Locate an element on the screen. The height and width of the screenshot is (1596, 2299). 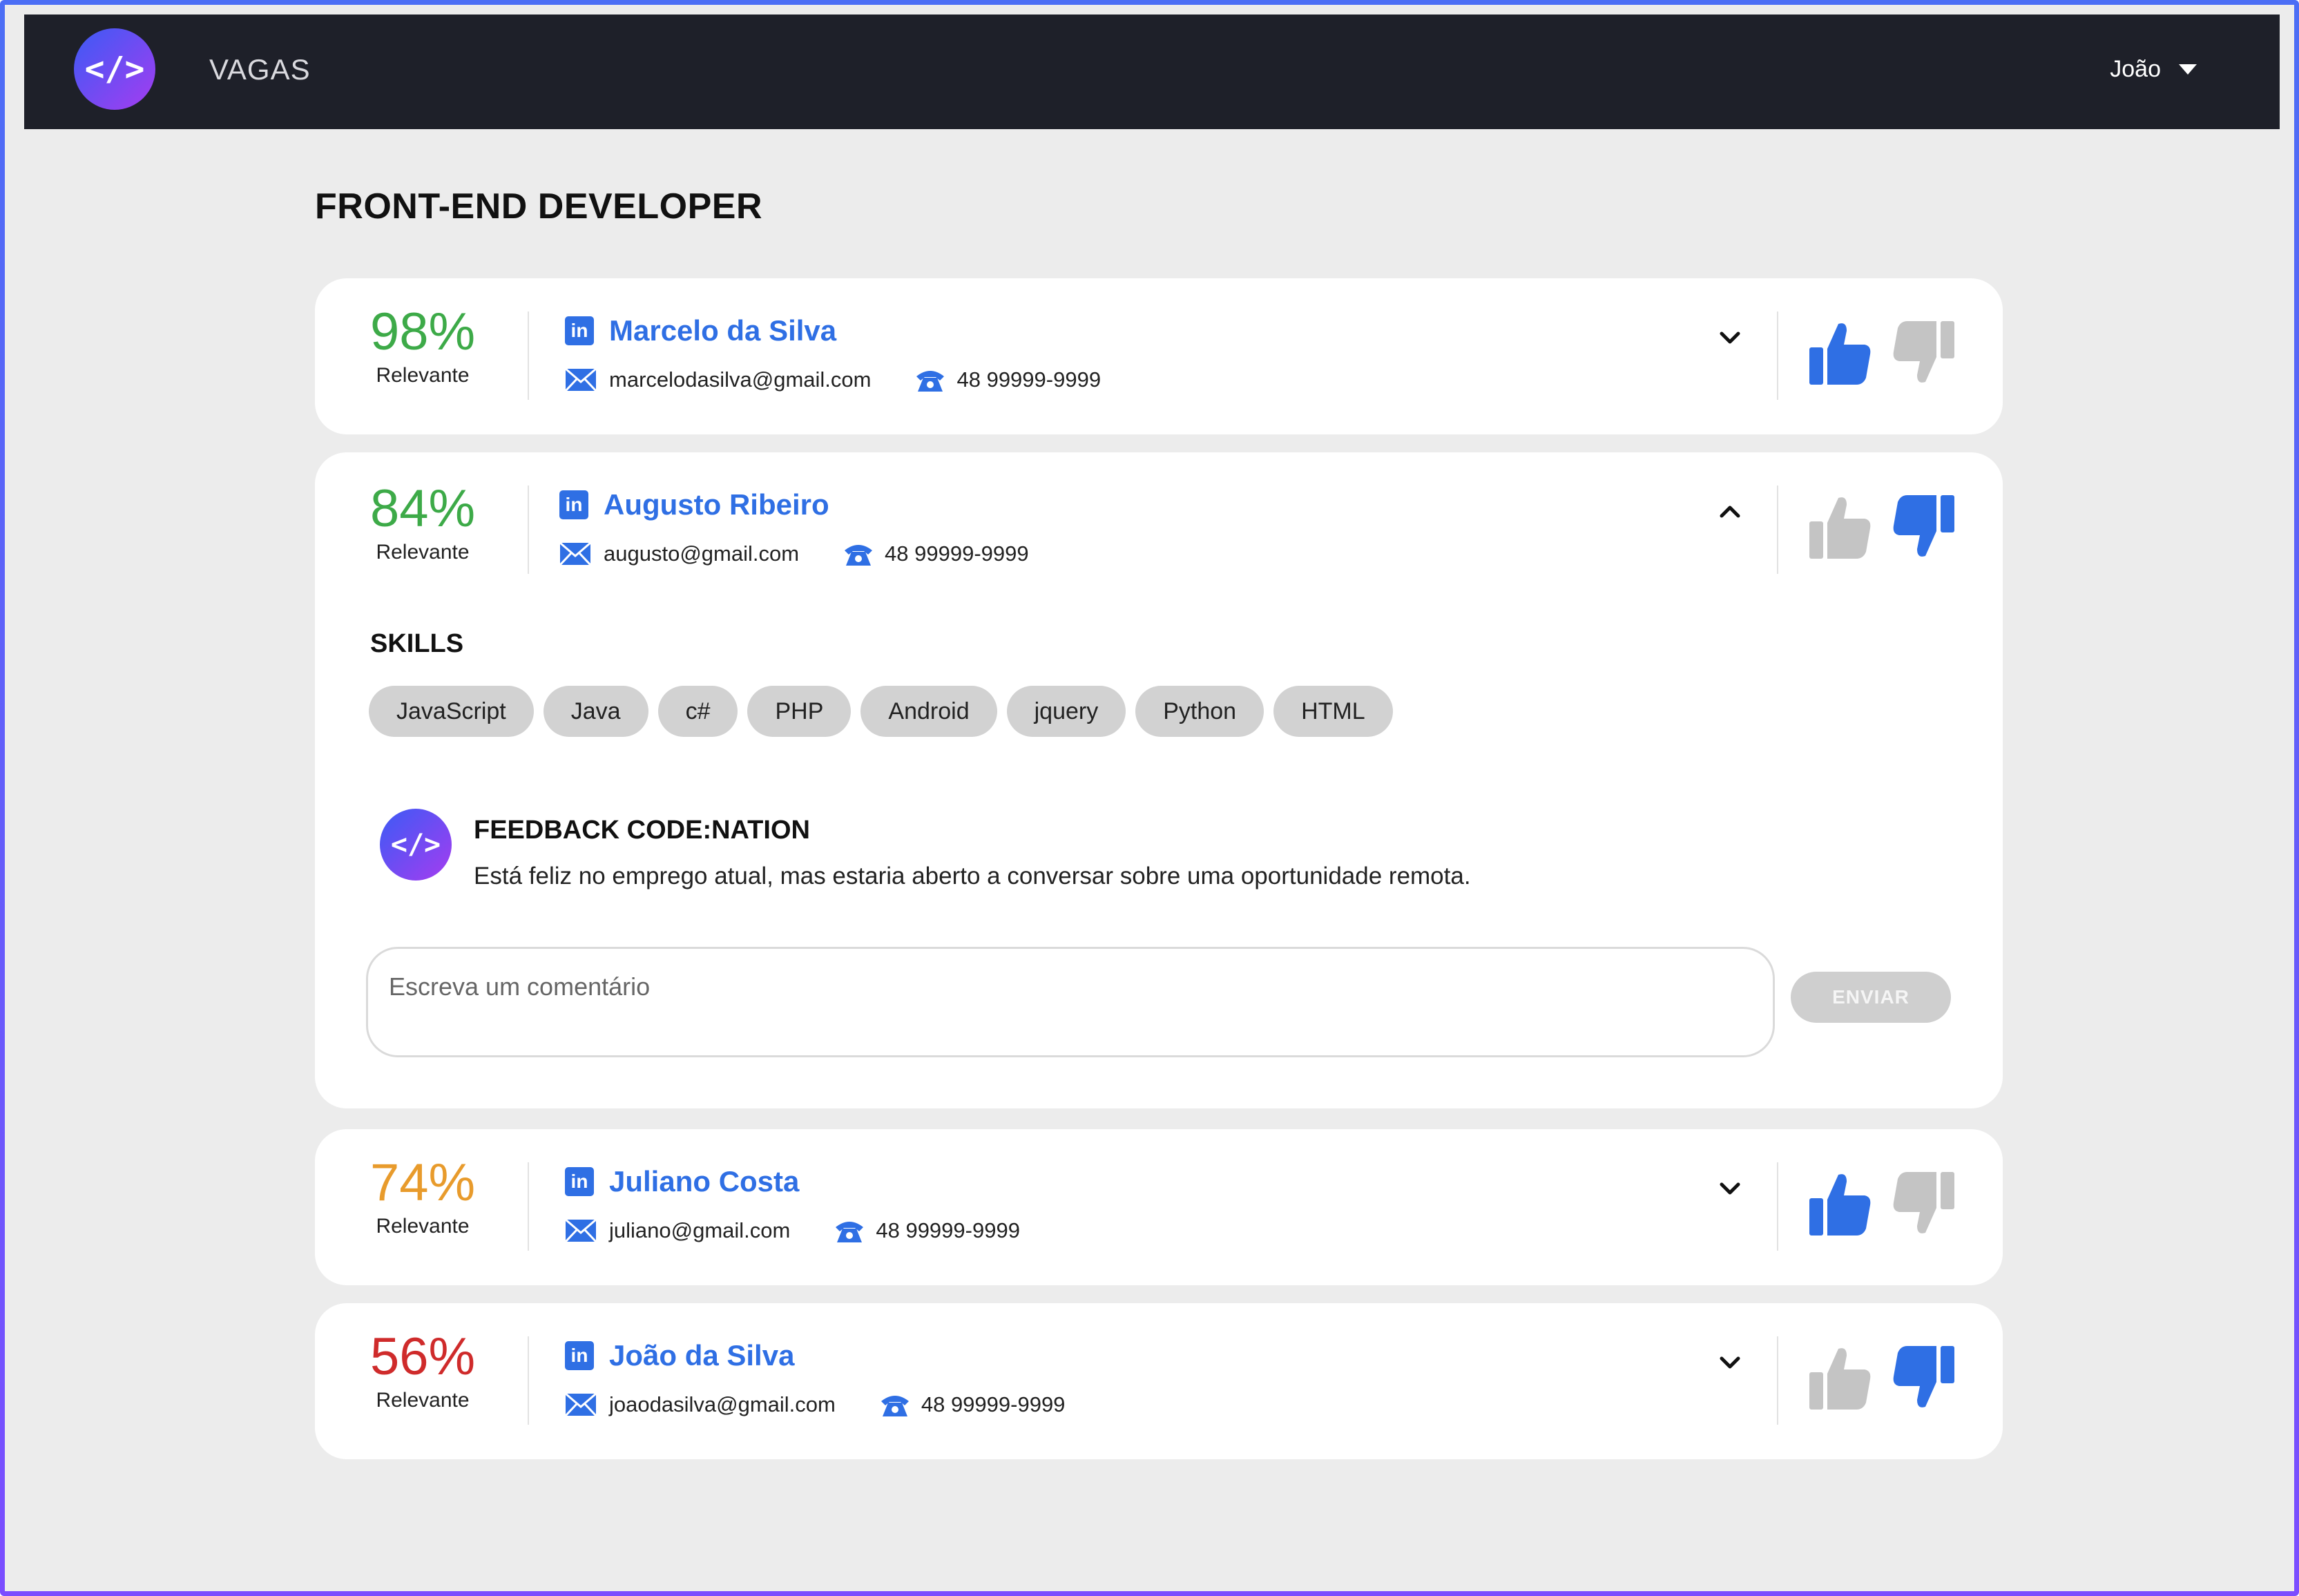
skill-chip: jquery is located at coordinates (1066, 711).